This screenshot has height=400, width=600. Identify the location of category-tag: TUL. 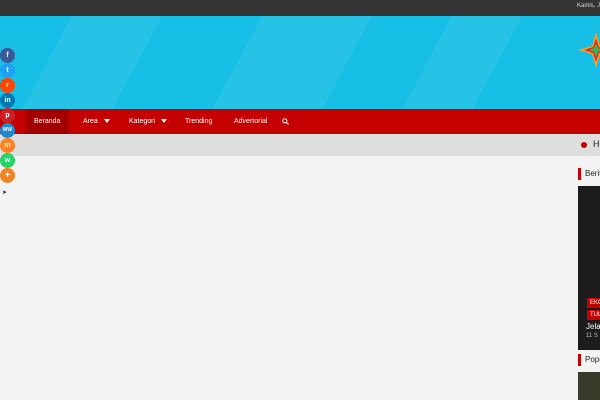
(593, 315).